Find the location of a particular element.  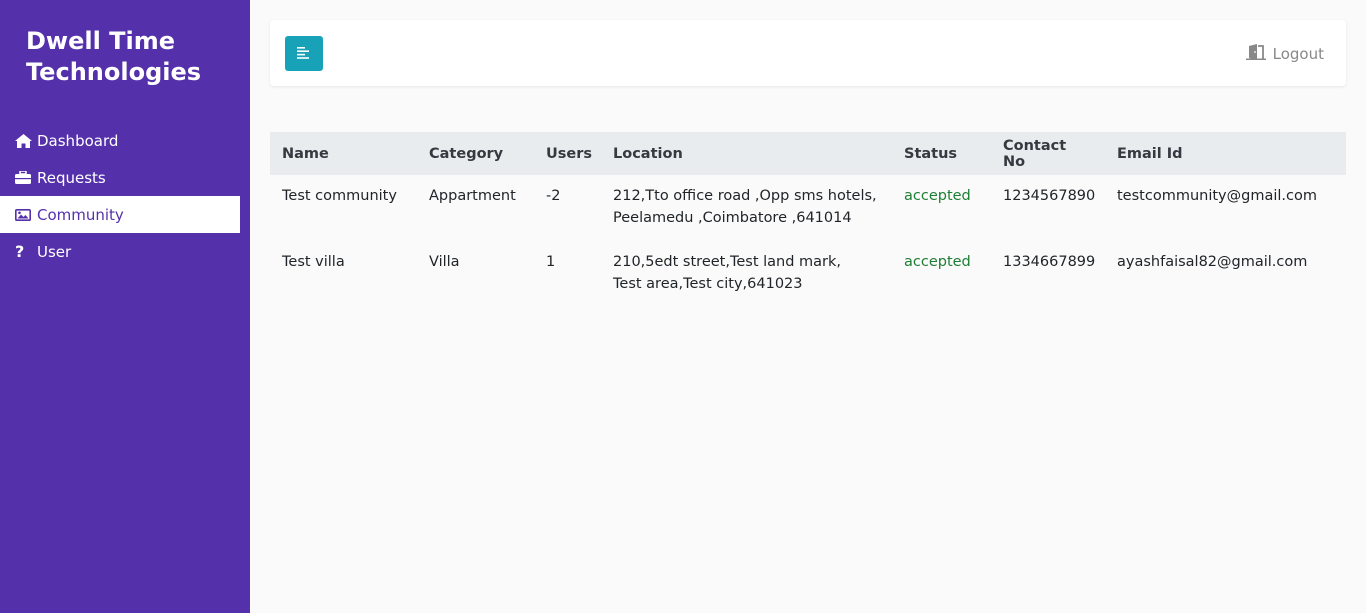

location-line: 212,Tto office road ,Opp sms hotels, is located at coordinates (745, 196).